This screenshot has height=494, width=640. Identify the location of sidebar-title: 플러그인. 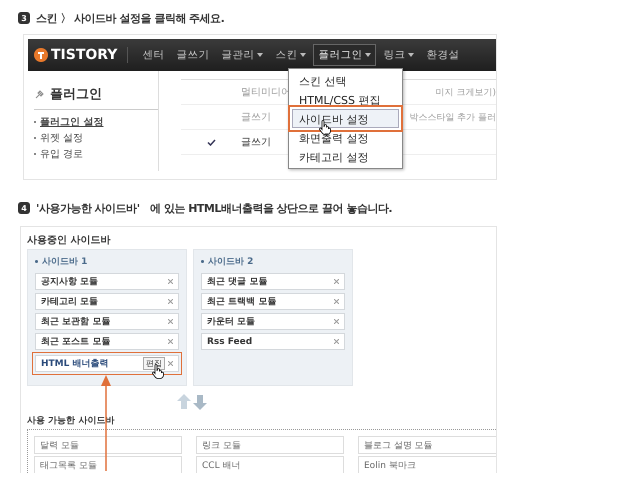
(76, 94).